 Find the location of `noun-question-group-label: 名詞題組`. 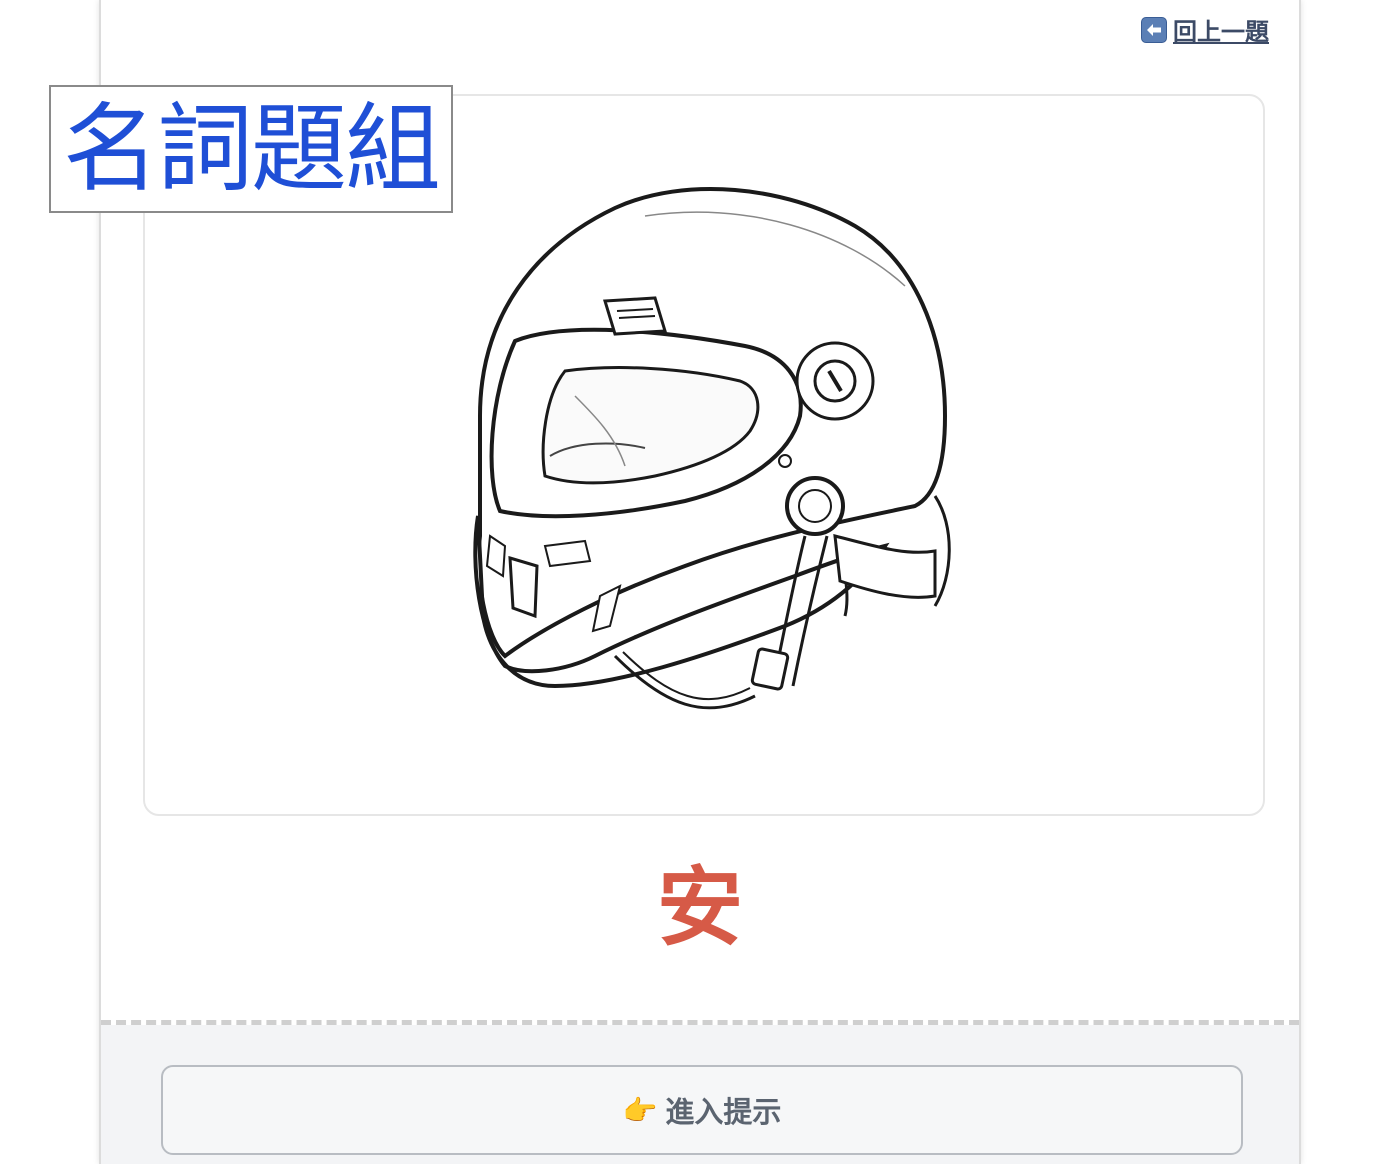

noun-question-group-label: 名詞題組 is located at coordinates (251, 149).